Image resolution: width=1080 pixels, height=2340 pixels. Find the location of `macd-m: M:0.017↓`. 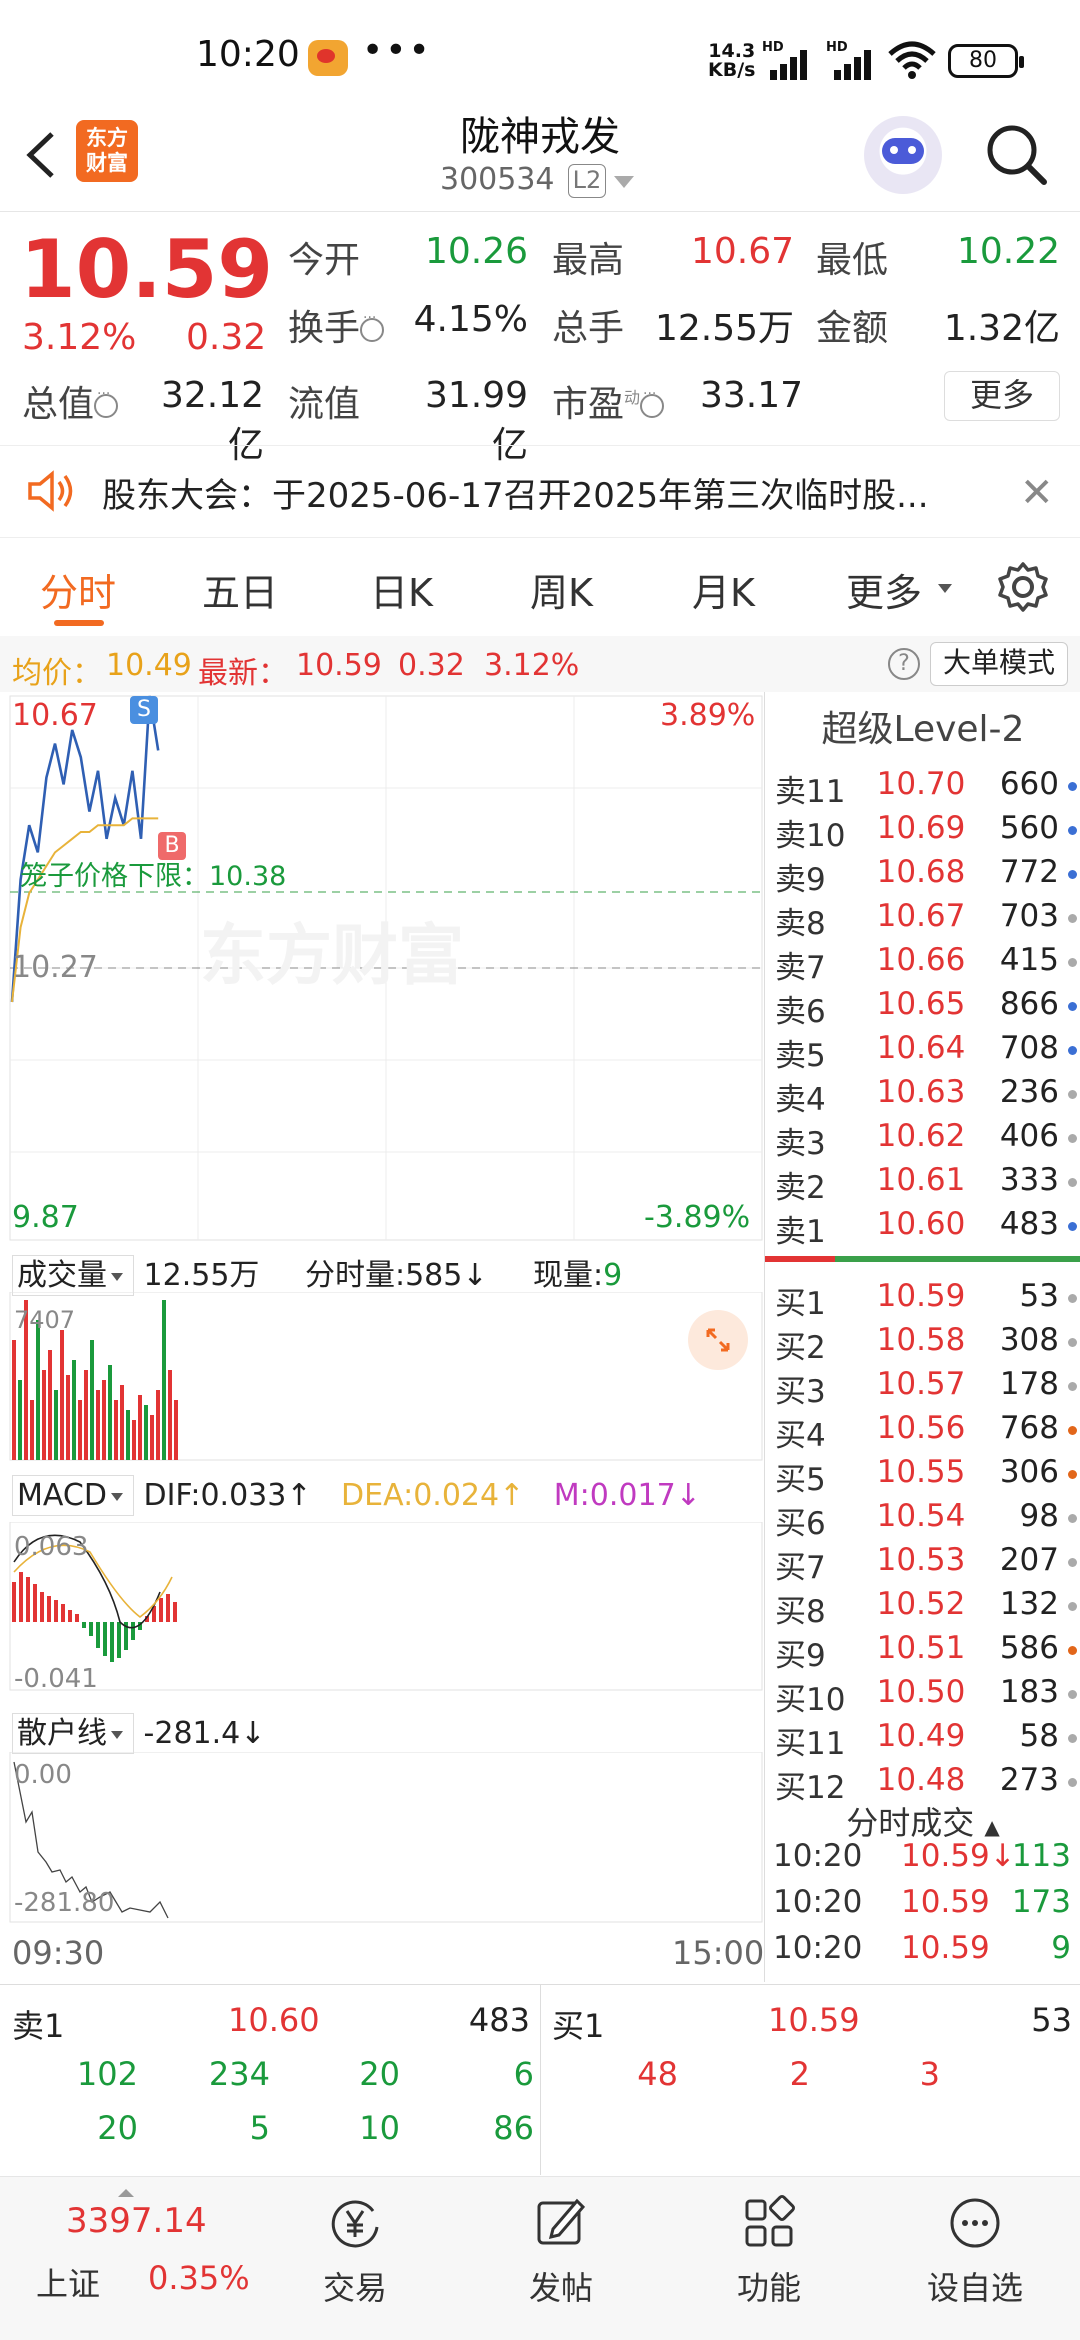

macd-m: M:0.017↓ is located at coordinates (627, 1495).